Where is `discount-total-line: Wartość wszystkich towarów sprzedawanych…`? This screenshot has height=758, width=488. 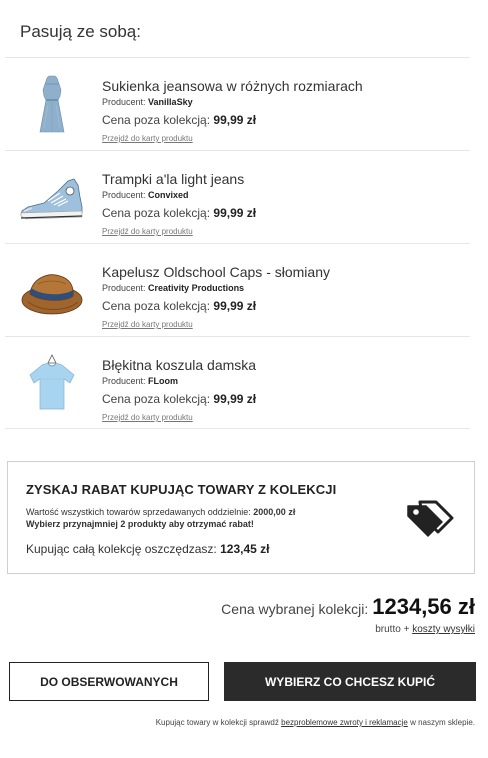
discount-total-line: Wartość wszystkich towarów sprzedawanych… is located at coordinates (161, 512).